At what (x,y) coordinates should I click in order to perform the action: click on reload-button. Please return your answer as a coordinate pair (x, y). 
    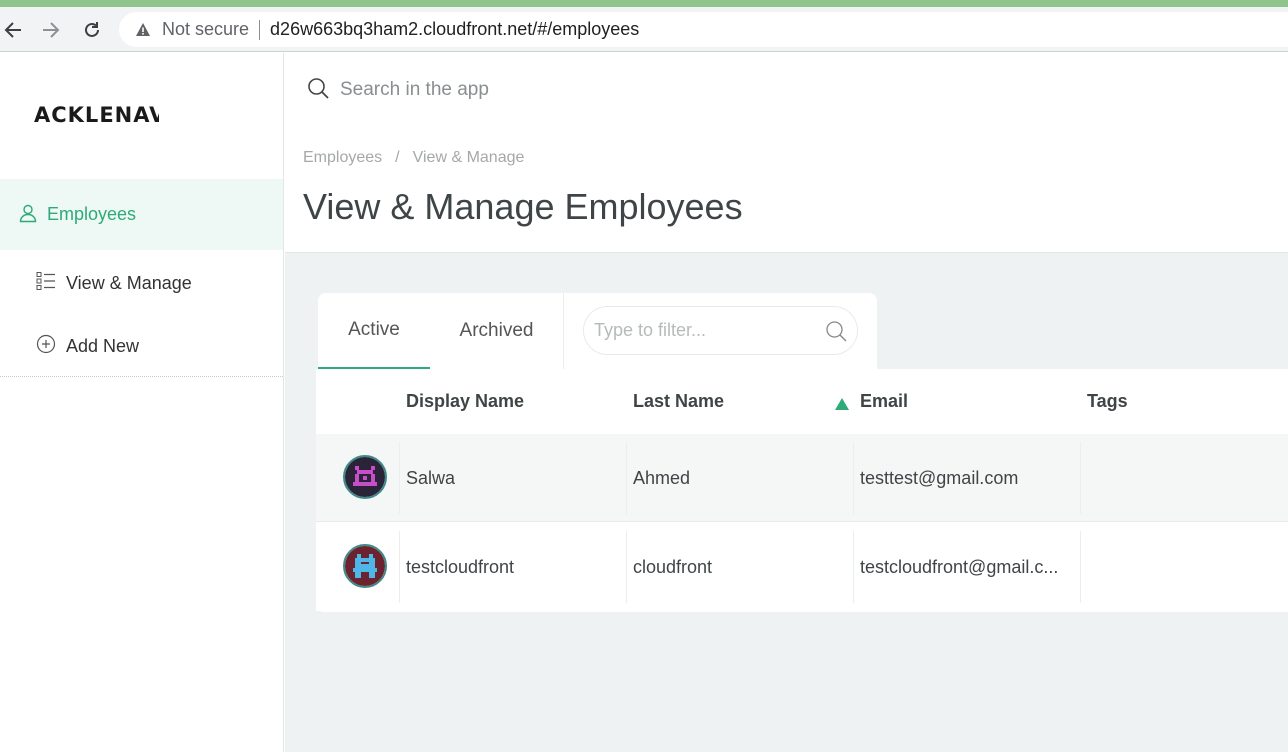
    Looking at the image, I should click on (92, 30).